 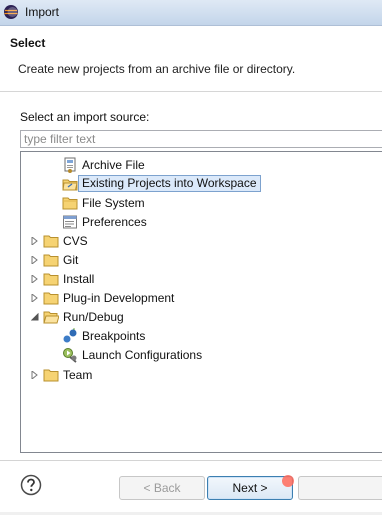 What do you see at coordinates (340, 488) in the screenshot?
I see `finish-button` at bounding box center [340, 488].